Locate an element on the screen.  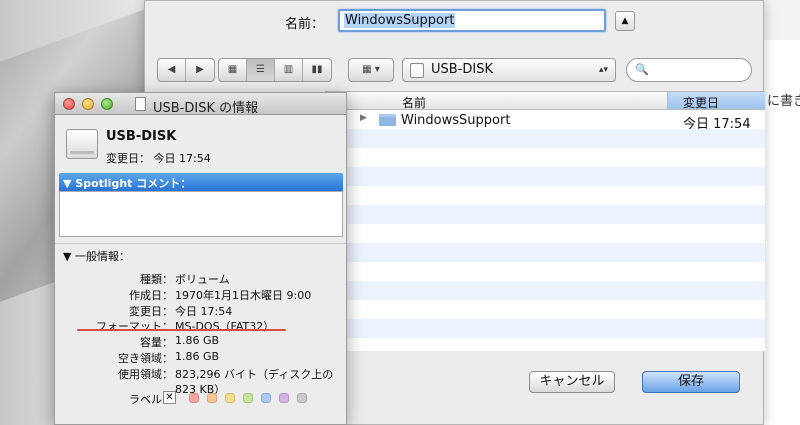
divider is located at coordinates (200, 243).